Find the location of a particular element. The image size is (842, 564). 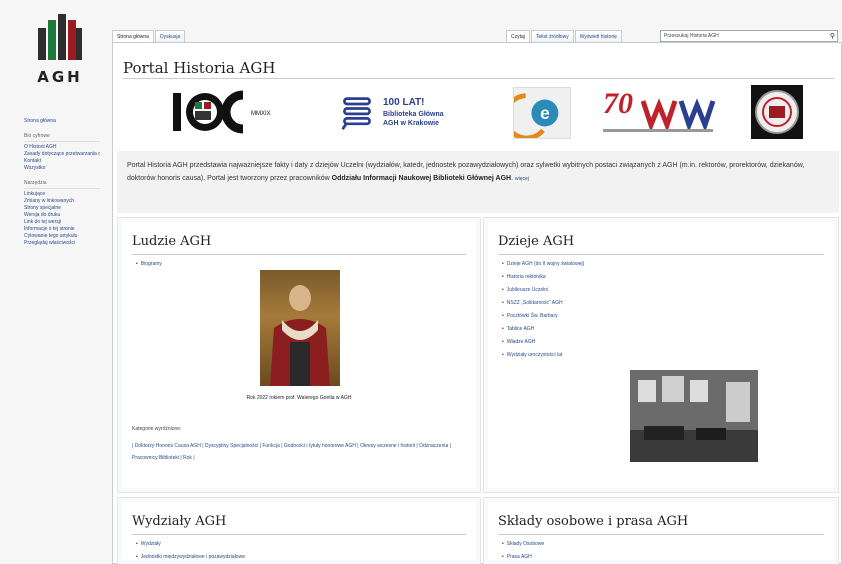

ludzie-list: Biogramy is located at coordinates (149, 264).